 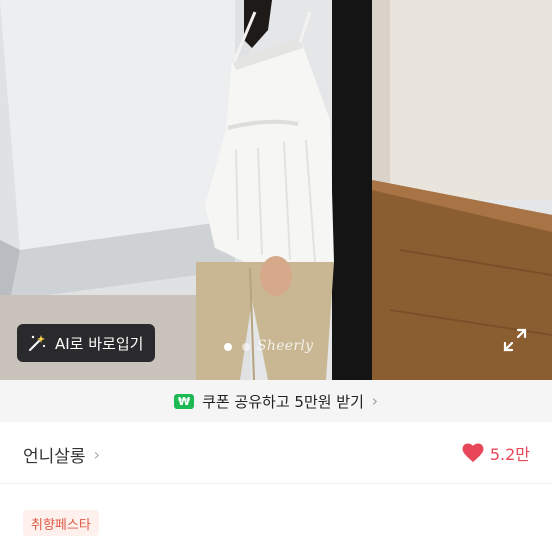 I want to click on shop-link: 언니살롱 ›, so click(x=61, y=454).